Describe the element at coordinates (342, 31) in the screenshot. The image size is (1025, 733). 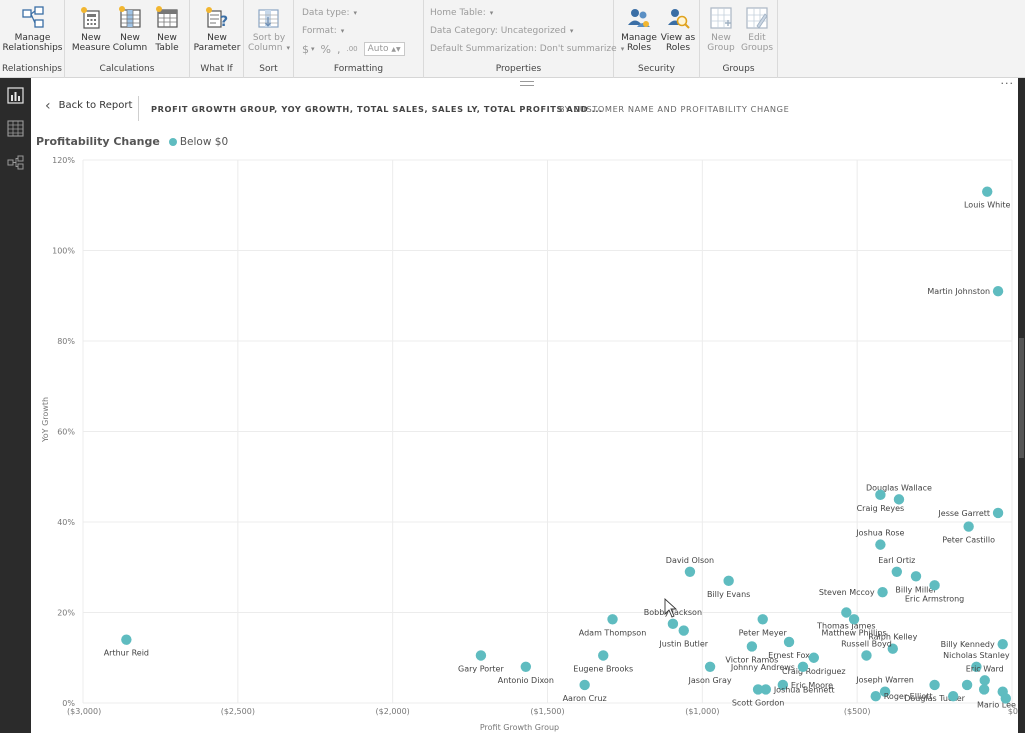
I see `format-chevron-icon: ▾` at that location.